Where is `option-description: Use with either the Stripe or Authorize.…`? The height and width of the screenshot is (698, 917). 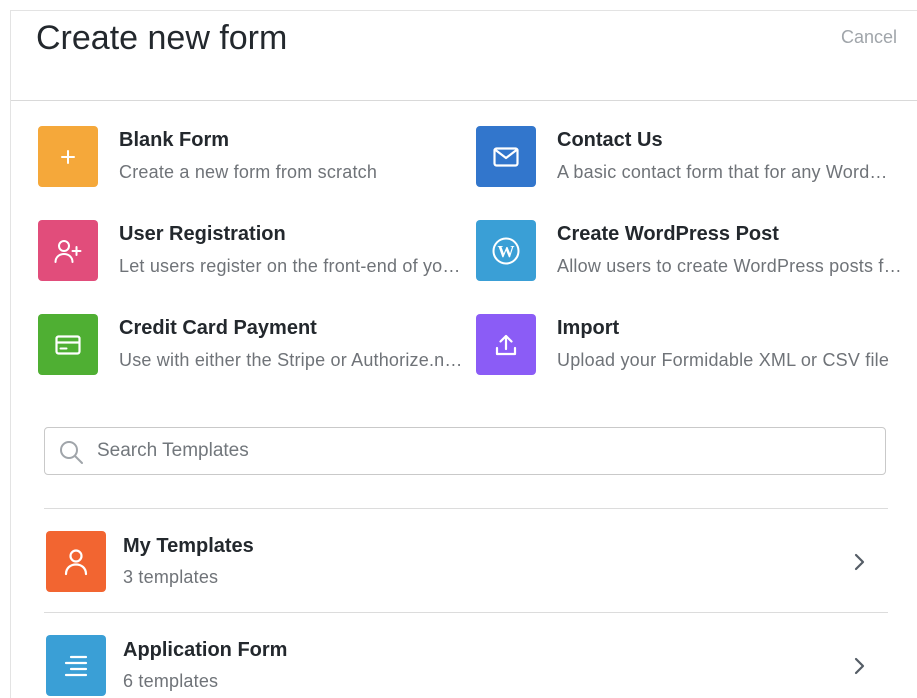
option-description: Use with either the Stripe or Authorize.… is located at coordinates (294, 360).